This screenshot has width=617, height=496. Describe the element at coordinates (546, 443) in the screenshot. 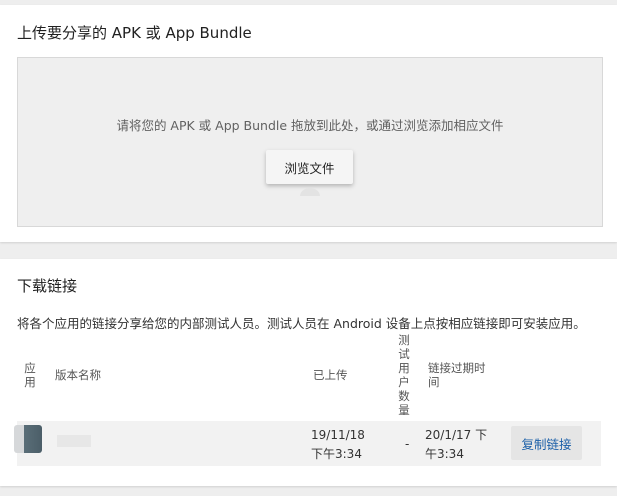

I see `copy-link-button: 复制链接` at that location.